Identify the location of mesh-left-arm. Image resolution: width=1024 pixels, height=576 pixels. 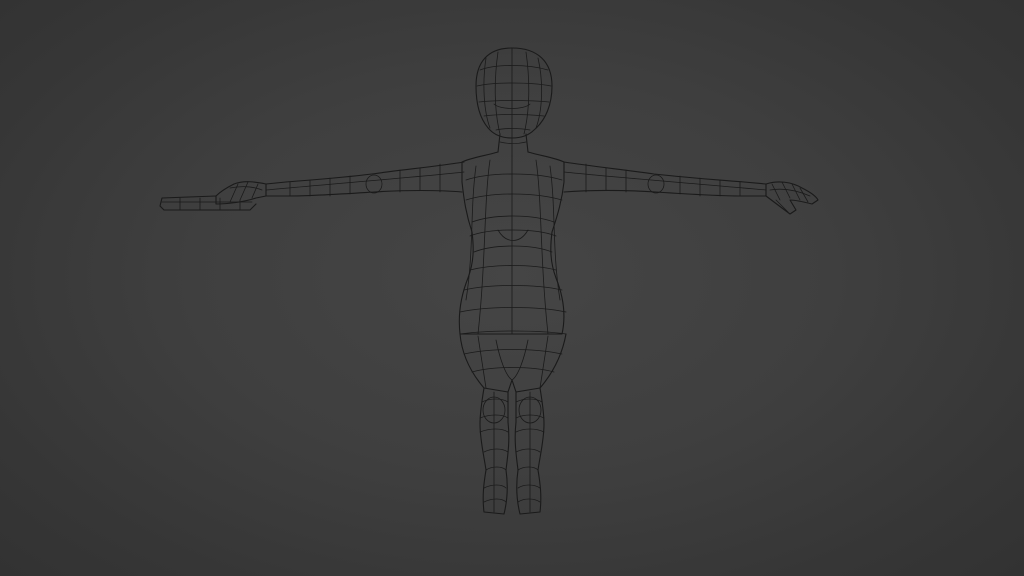
(365, 179).